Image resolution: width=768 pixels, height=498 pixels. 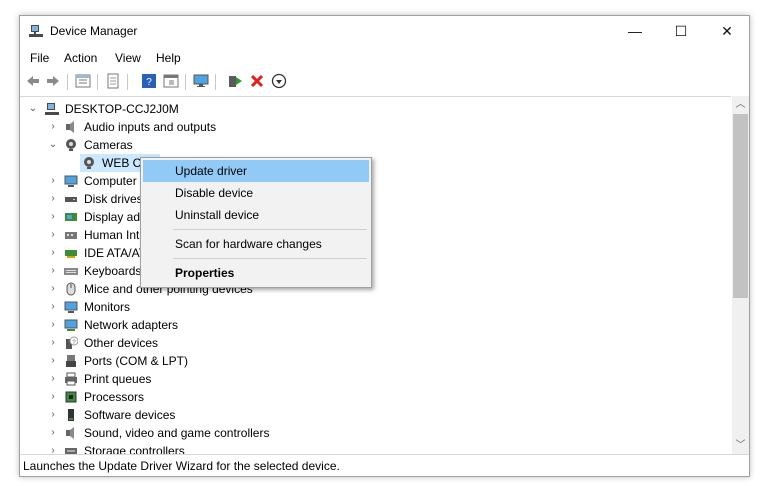 I want to click on scroll-down-icon: ﹀, so click(x=740, y=445).